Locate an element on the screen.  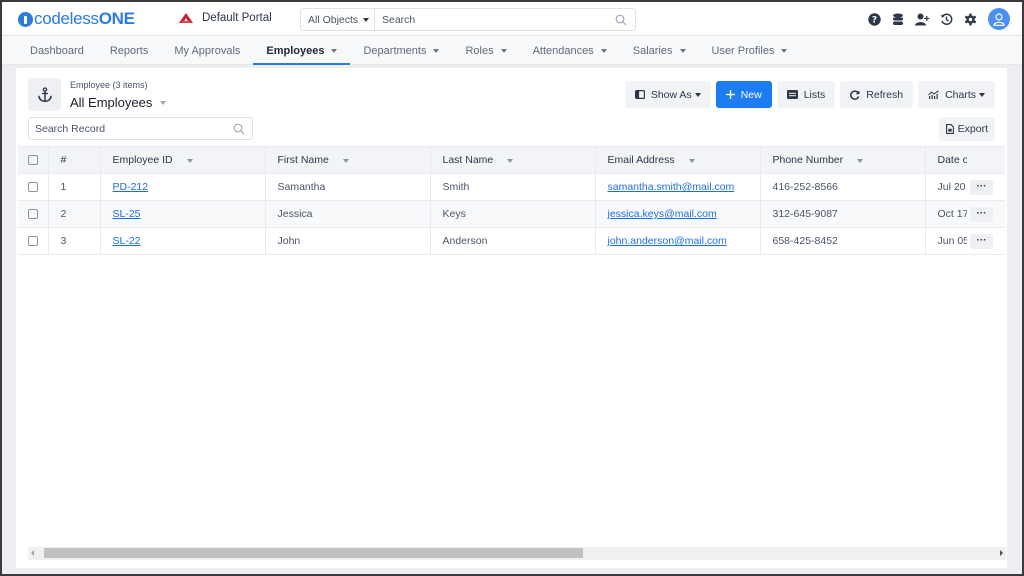
column-label: Phone Number is located at coordinates (808, 160).